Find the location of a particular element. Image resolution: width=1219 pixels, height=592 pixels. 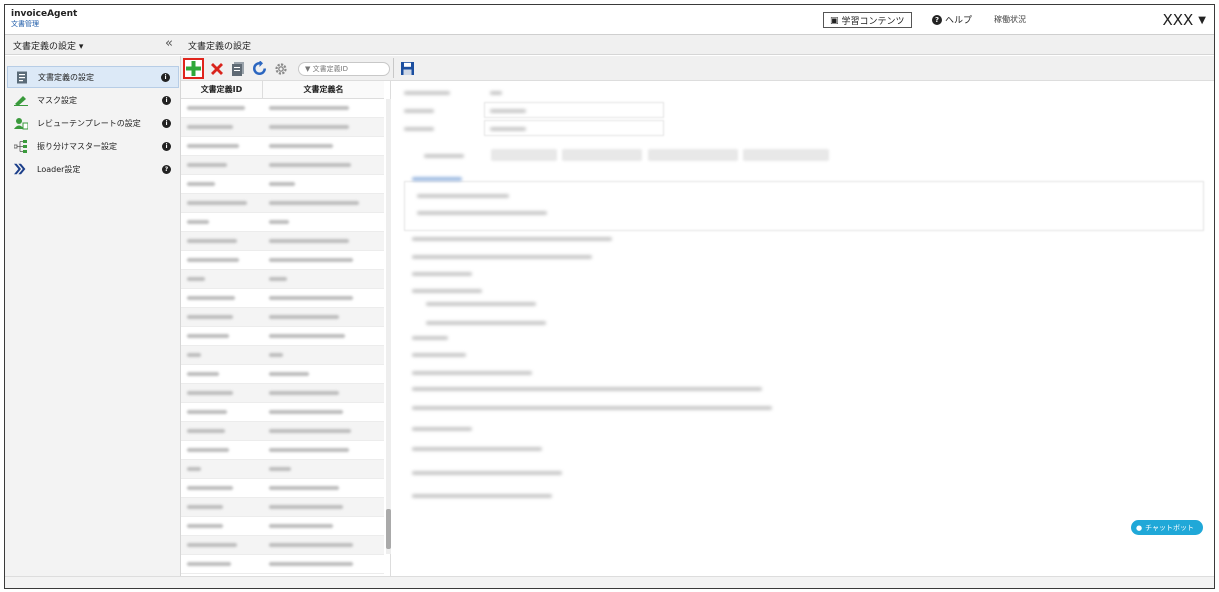

sidebar-item-label: 文書定義の設定 is located at coordinates (66, 77).